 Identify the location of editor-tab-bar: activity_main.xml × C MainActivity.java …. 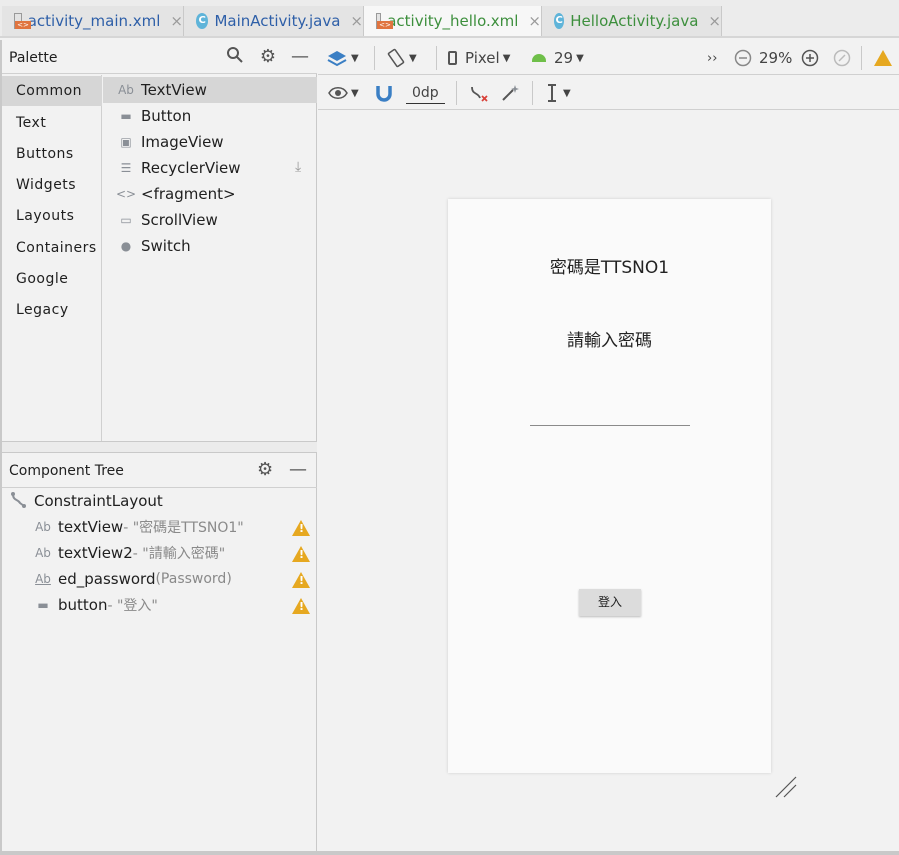
(449, 19).